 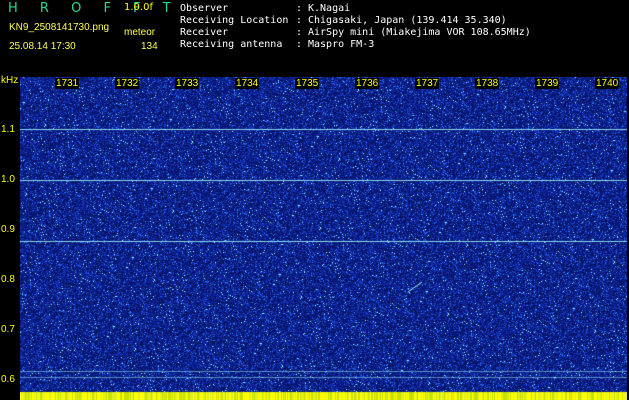 What do you see at coordinates (67, 83) in the screenshot?
I see `x-tick-label: 1731` at bounding box center [67, 83].